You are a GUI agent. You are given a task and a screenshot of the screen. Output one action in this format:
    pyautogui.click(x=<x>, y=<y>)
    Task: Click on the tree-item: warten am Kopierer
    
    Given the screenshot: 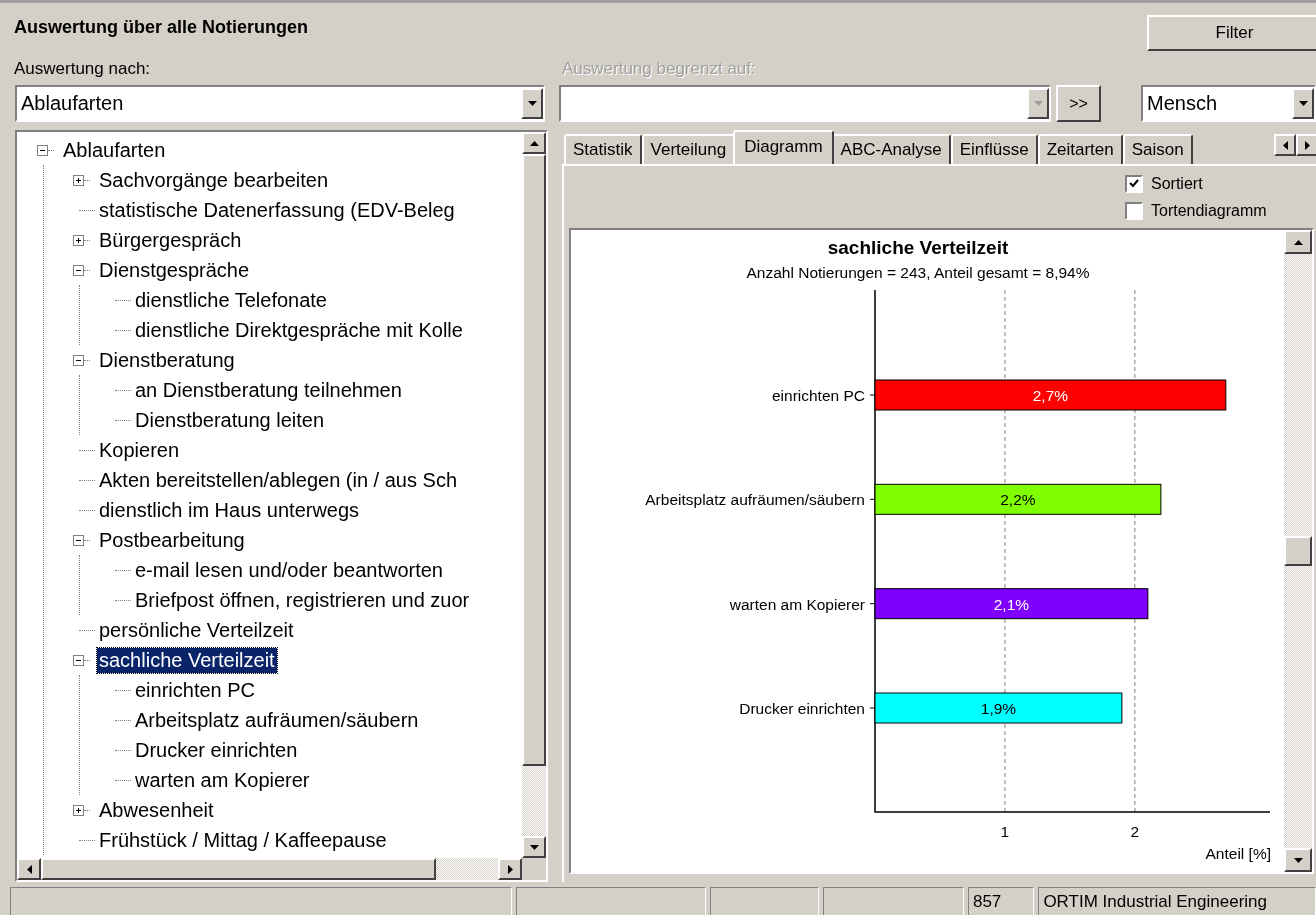 What is the action you would take?
    pyautogui.click(x=222, y=780)
    